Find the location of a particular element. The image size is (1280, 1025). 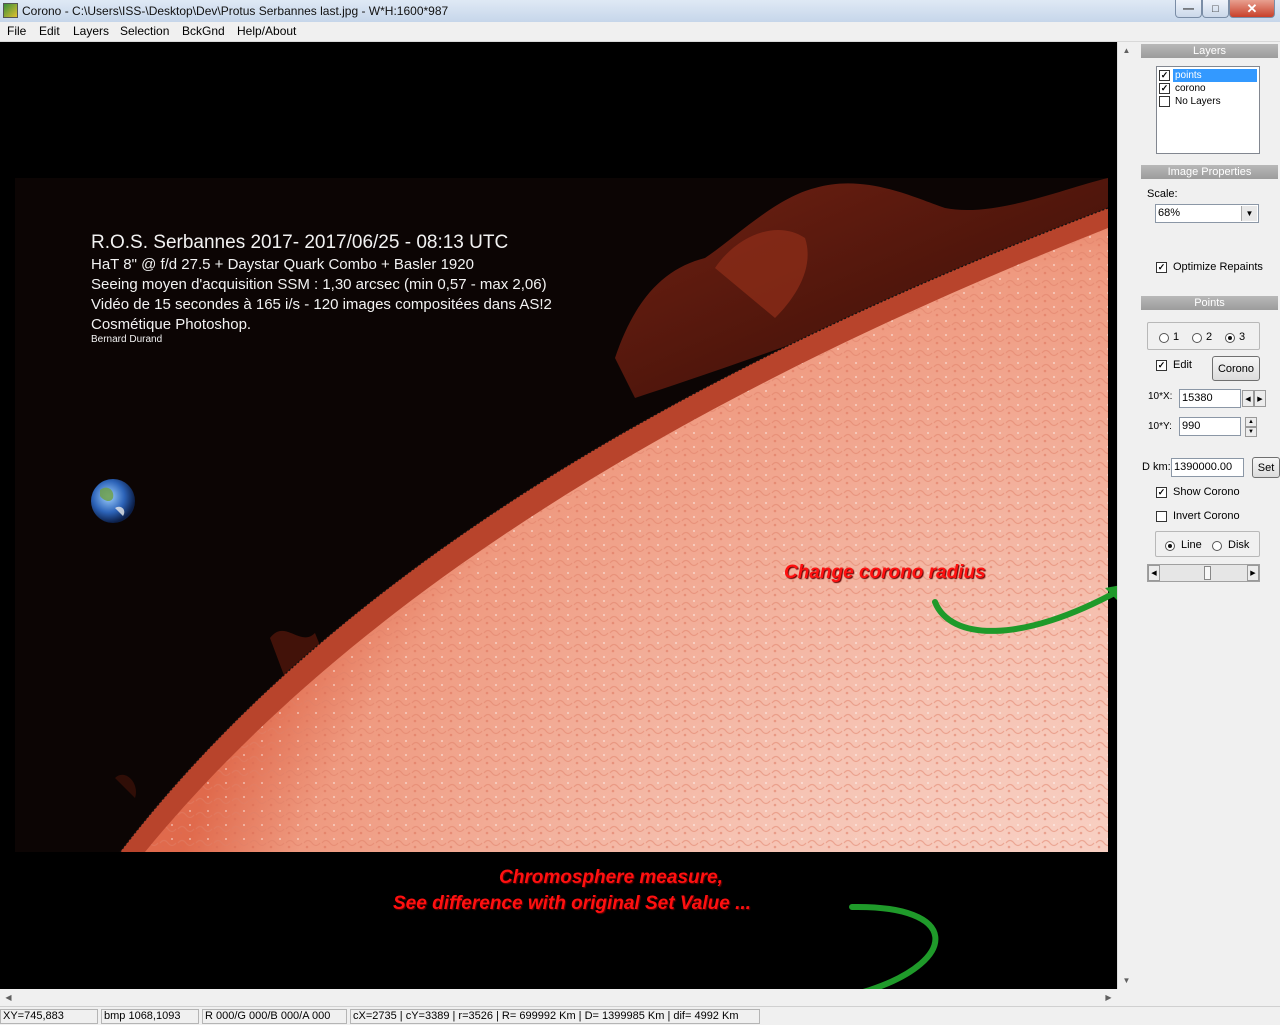

point-1-label: 1 is located at coordinates (1176, 337).